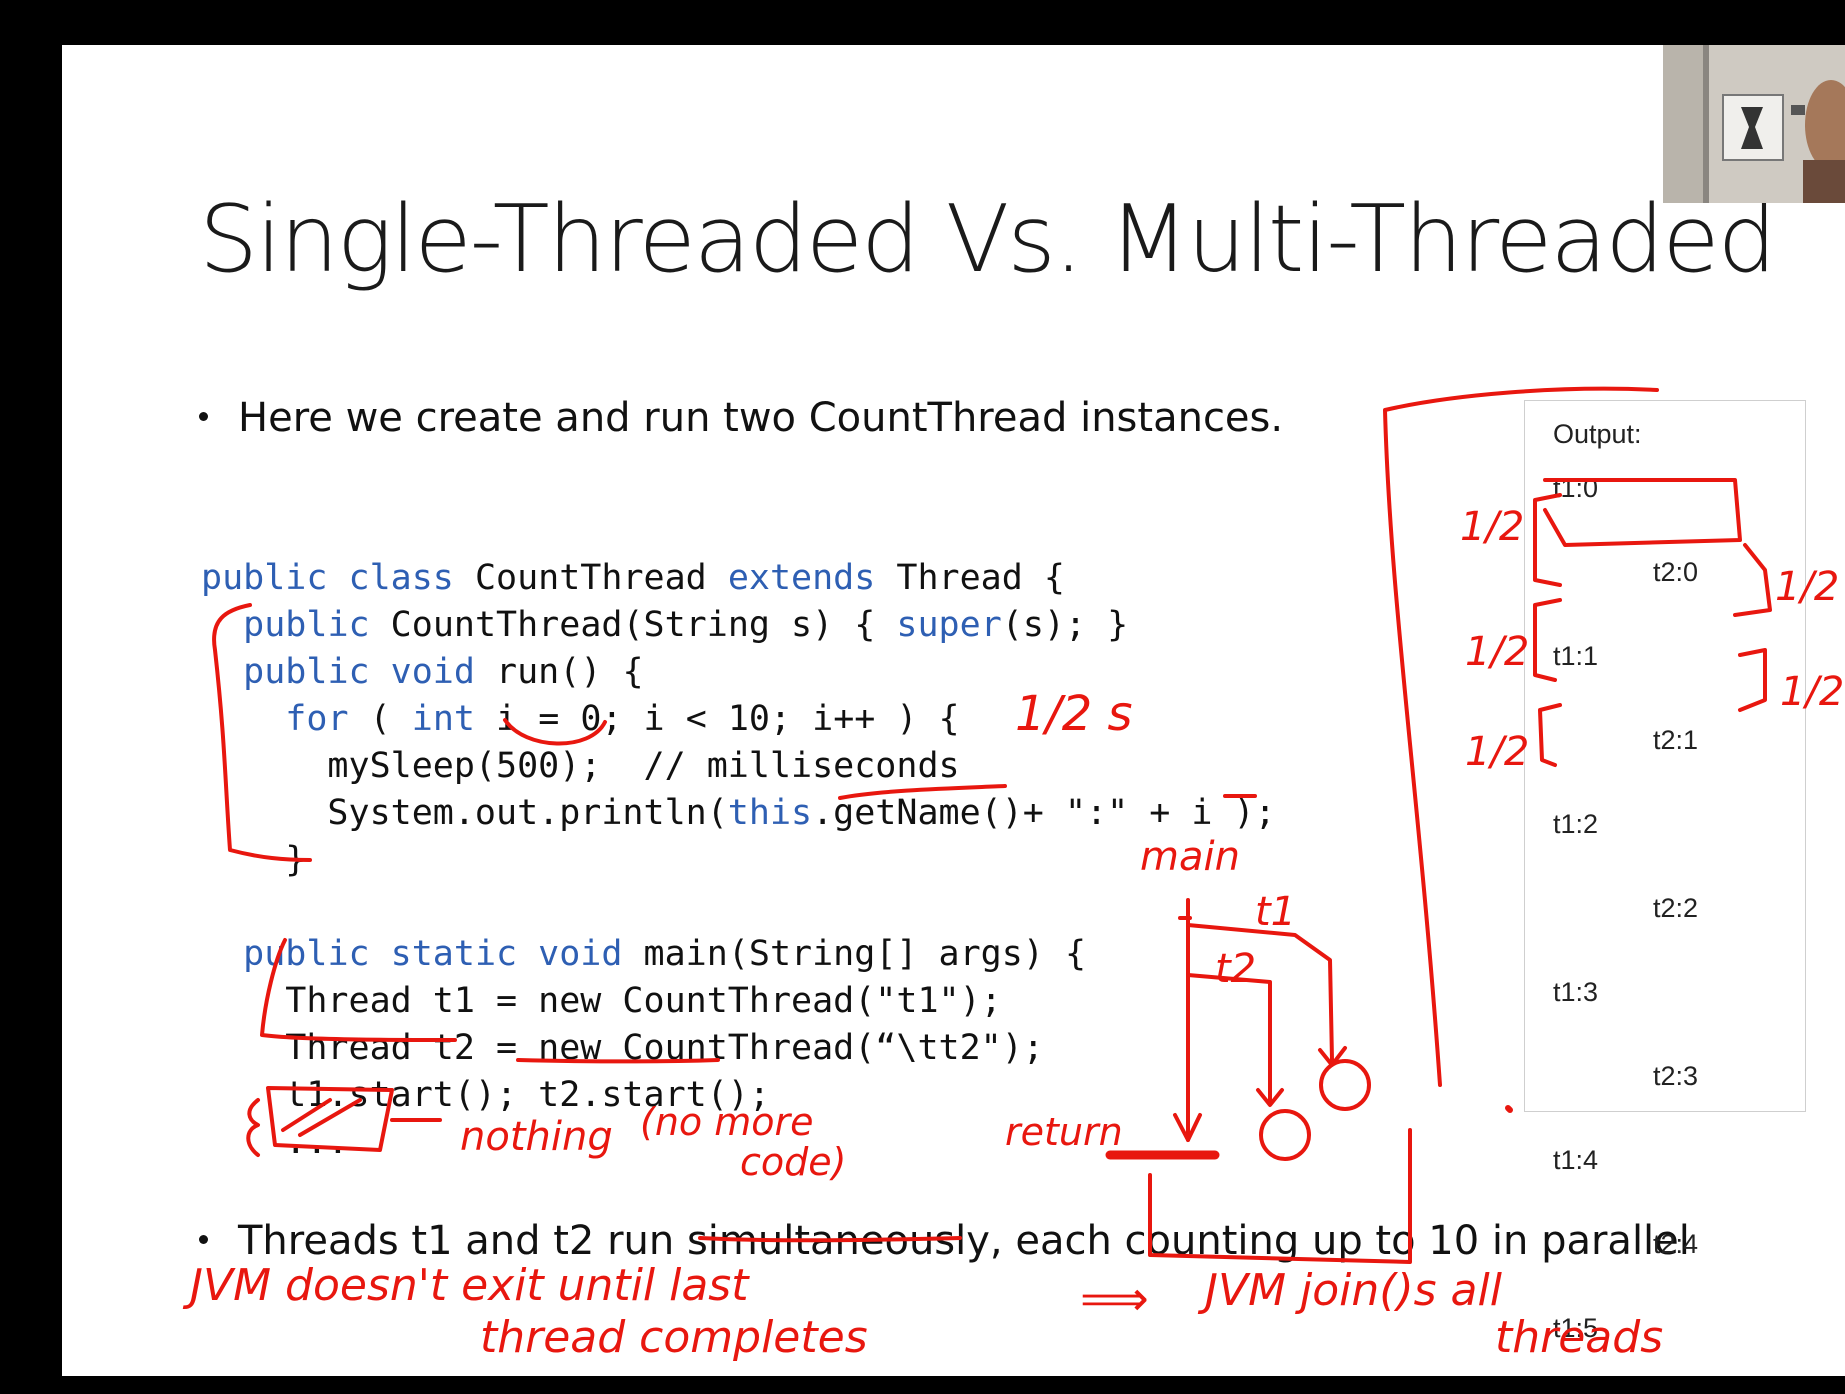 The height and width of the screenshot is (1394, 1845). I want to click on half-label-1: 1/2, so click(1492, 527).